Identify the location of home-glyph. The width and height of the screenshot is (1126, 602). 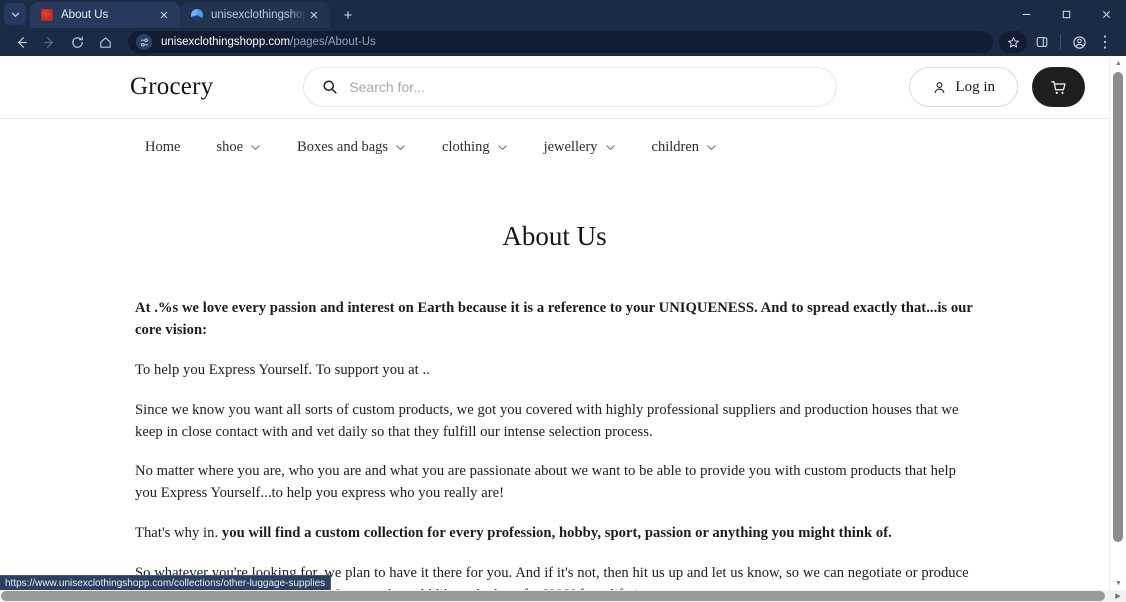
(105, 42).